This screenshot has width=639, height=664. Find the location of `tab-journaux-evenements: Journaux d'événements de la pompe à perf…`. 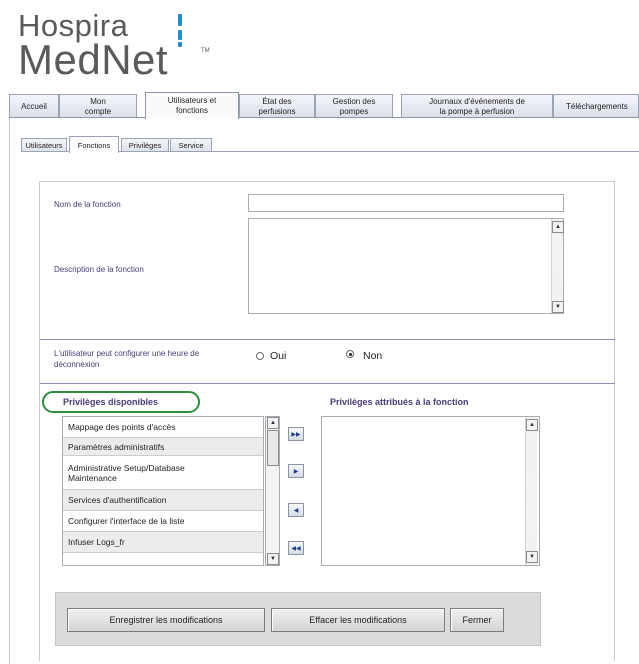

tab-journaux-evenements: Journaux d'événements de la pompe à perf… is located at coordinates (477, 106).